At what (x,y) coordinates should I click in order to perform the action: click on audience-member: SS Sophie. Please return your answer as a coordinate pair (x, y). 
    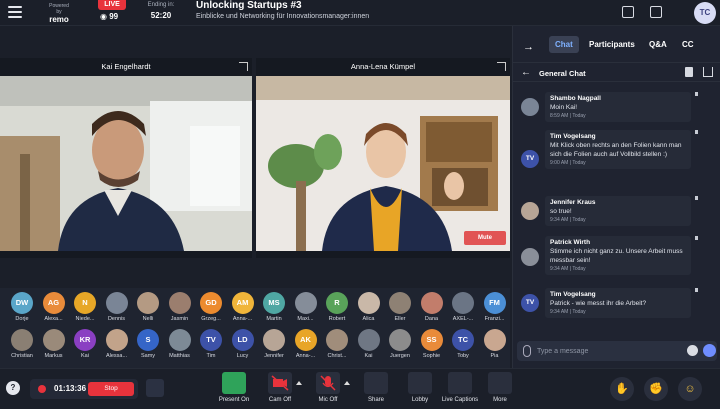
    Looking at the image, I should click on (432, 347).